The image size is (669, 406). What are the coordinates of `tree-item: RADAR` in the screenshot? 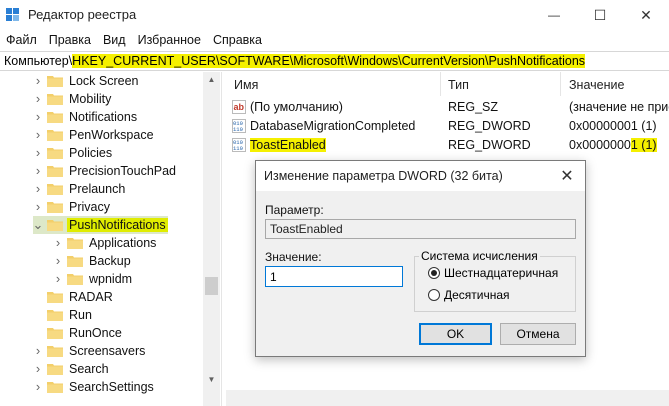 It's located at (74, 297).